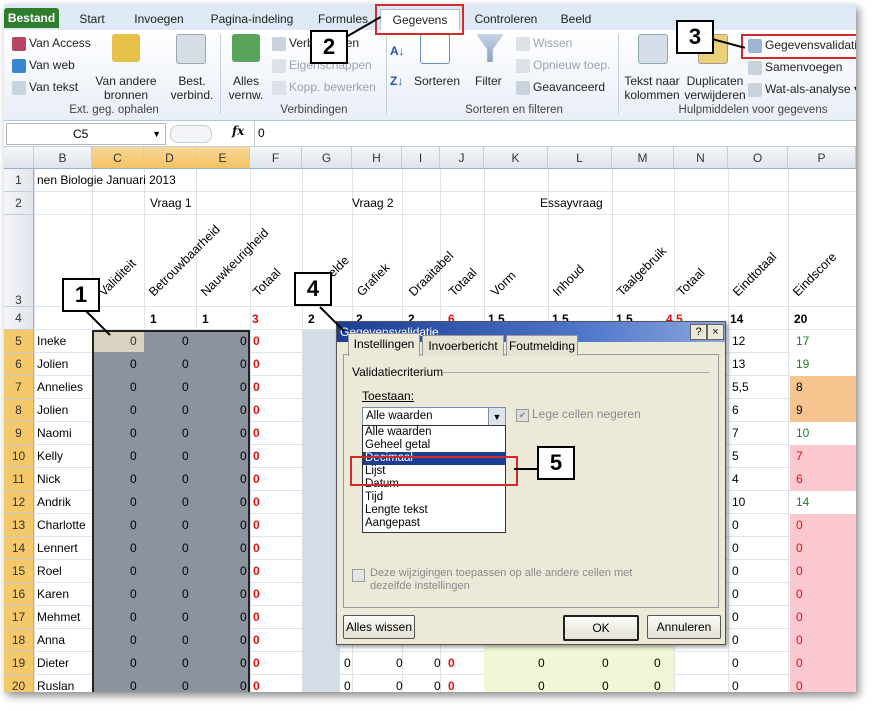 The height and width of the screenshot is (711, 878). I want to click on option-lengte-tekst: Lengte tekst, so click(434, 510).